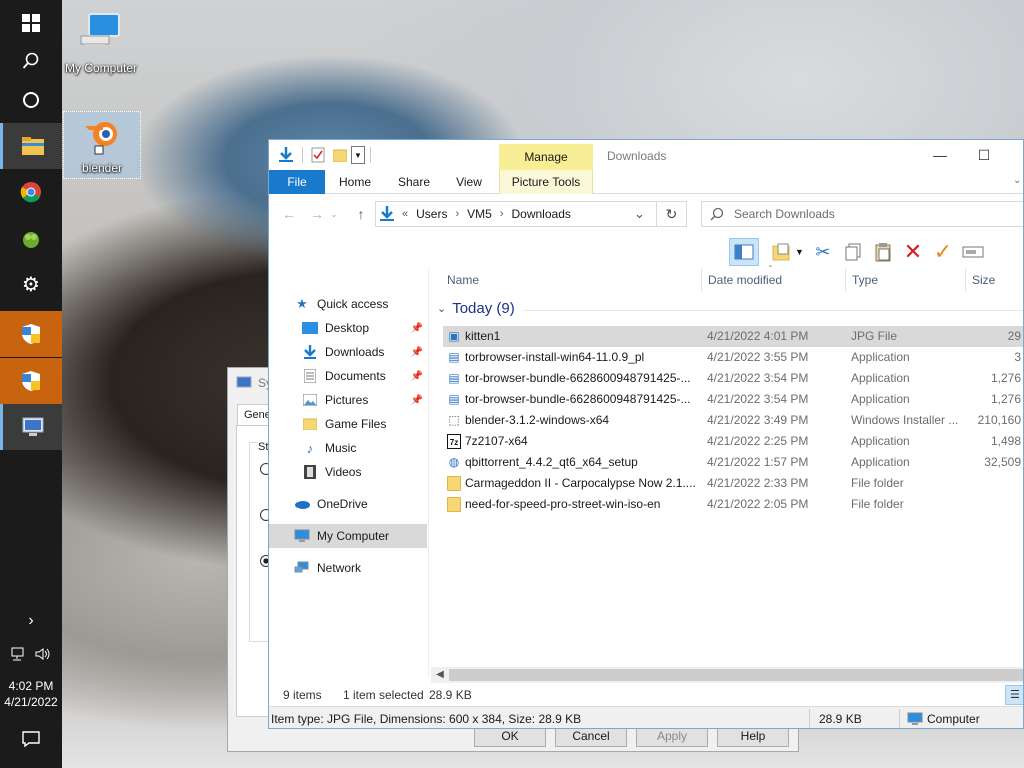 This screenshot has width=1024, height=768. I want to click on breadcrumb-users: Users, so click(431, 214).